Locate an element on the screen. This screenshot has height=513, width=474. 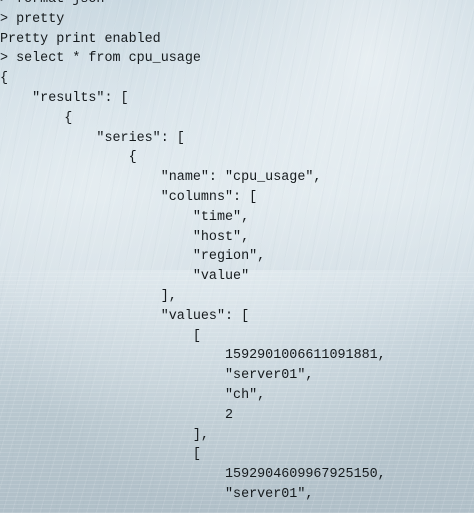
terminal-line: "results": [ is located at coordinates (64, 98).